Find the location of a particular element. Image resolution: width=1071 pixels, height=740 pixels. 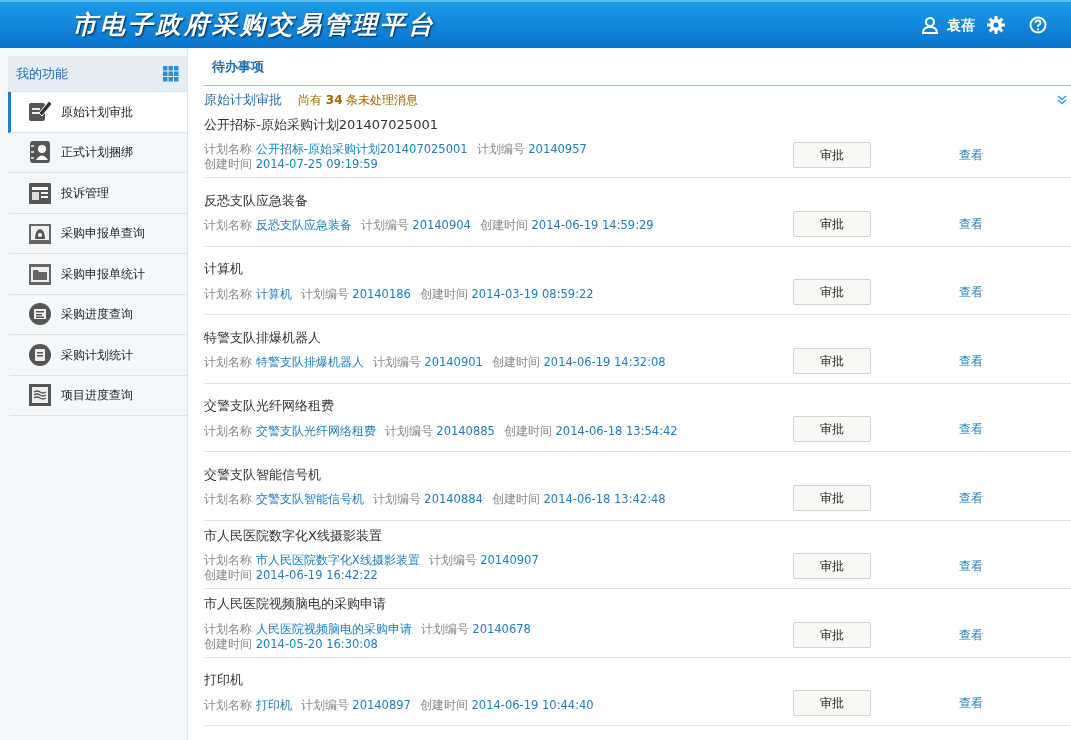

notice-text: 尚有 34 条未处理消息 is located at coordinates (358, 100).